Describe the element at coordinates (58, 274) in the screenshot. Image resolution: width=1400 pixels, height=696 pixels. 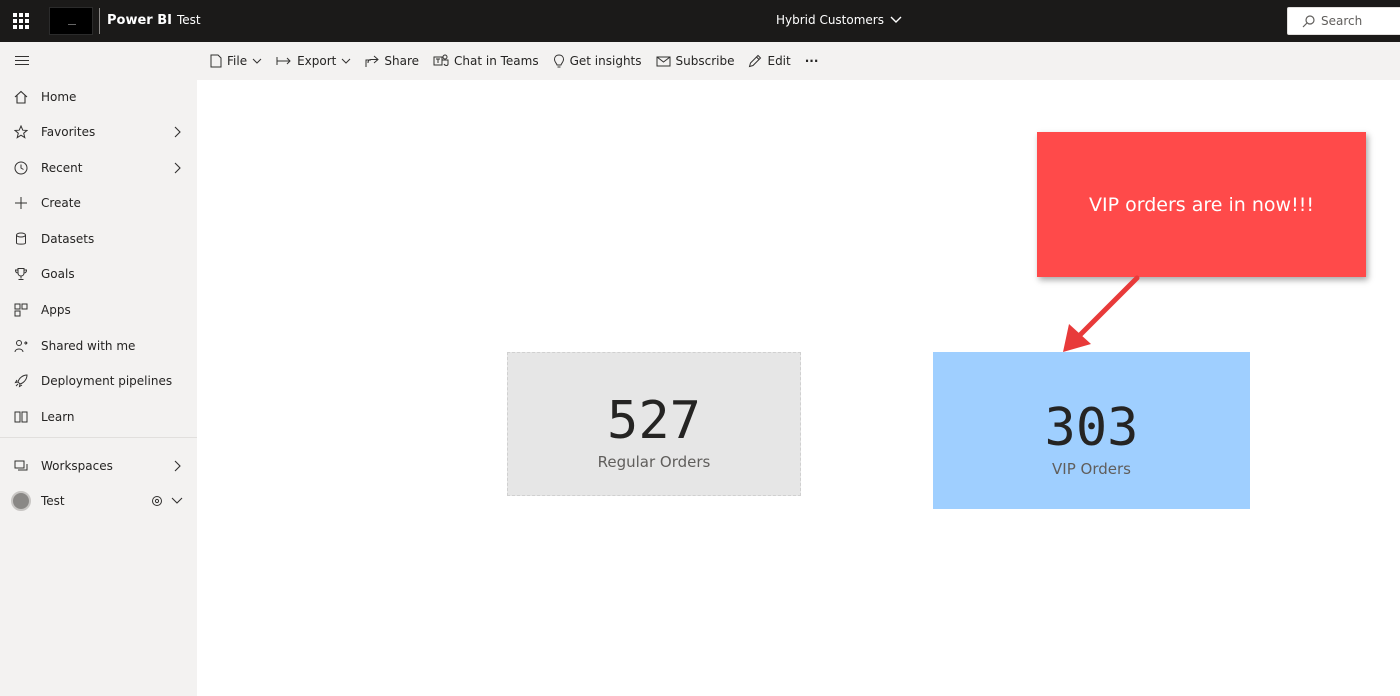
I see `sidebar-item-label: Goals` at that location.